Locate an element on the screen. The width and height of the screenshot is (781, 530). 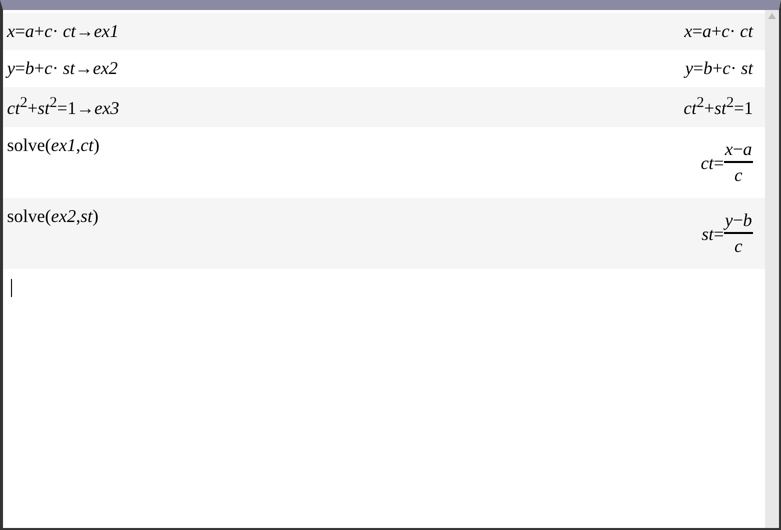
result-fraction: ct= x−a c is located at coordinates (726, 163).